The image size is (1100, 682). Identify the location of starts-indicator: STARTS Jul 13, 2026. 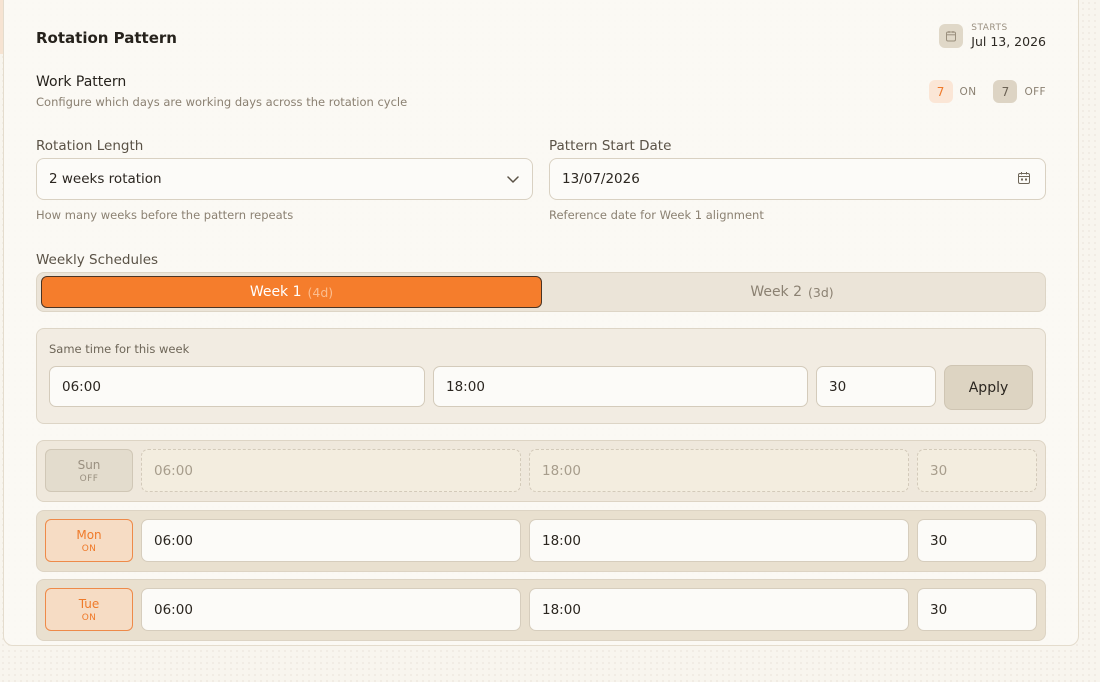
(992, 36).